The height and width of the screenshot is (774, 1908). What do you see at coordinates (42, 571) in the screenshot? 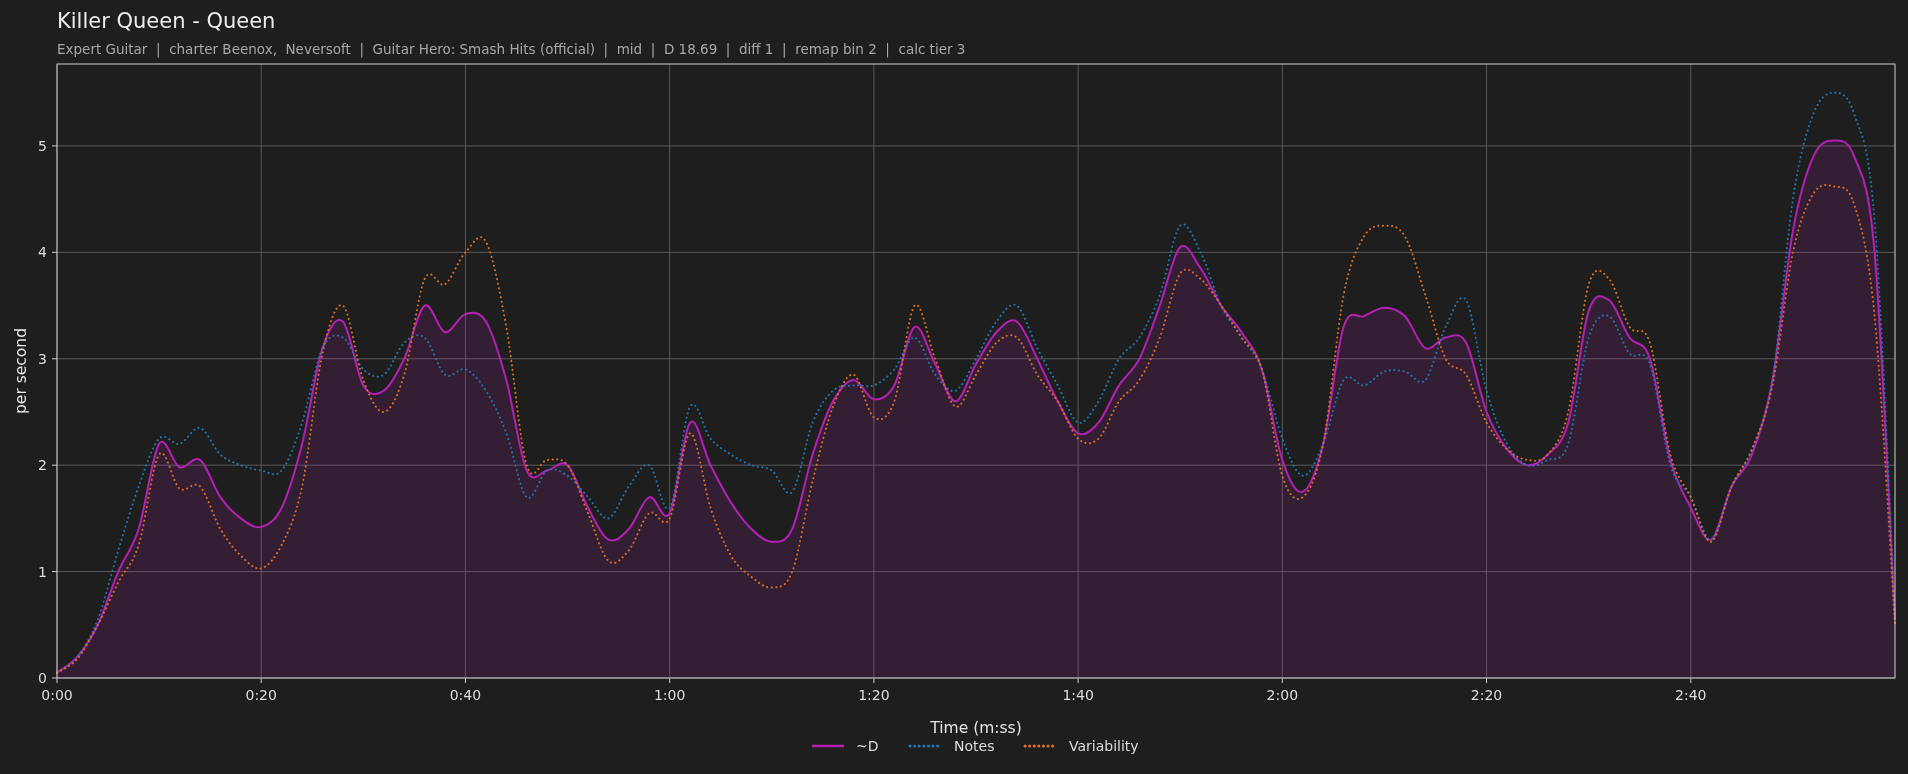
I see `y-tick-label: 1` at bounding box center [42, 571].